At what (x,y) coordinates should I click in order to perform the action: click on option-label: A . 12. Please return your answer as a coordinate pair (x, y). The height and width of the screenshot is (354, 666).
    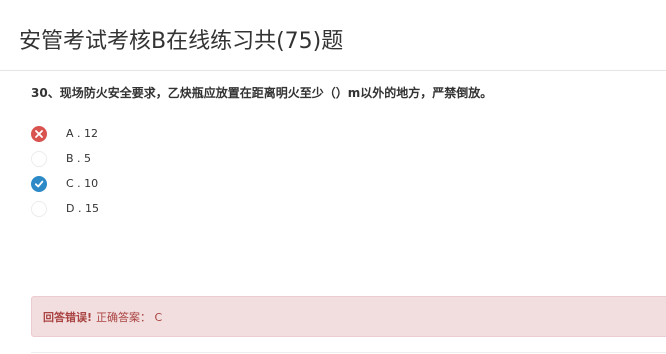
    Looking at the image, I should click on (82, 133).